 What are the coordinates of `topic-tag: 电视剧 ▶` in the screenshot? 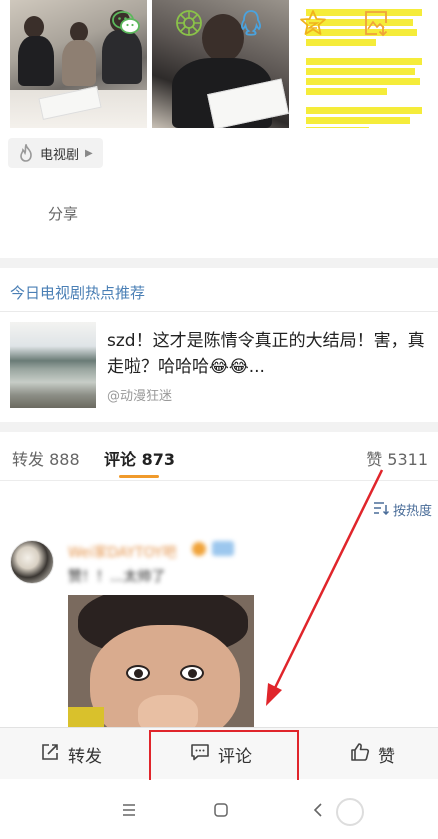 It's located at (55, 153).